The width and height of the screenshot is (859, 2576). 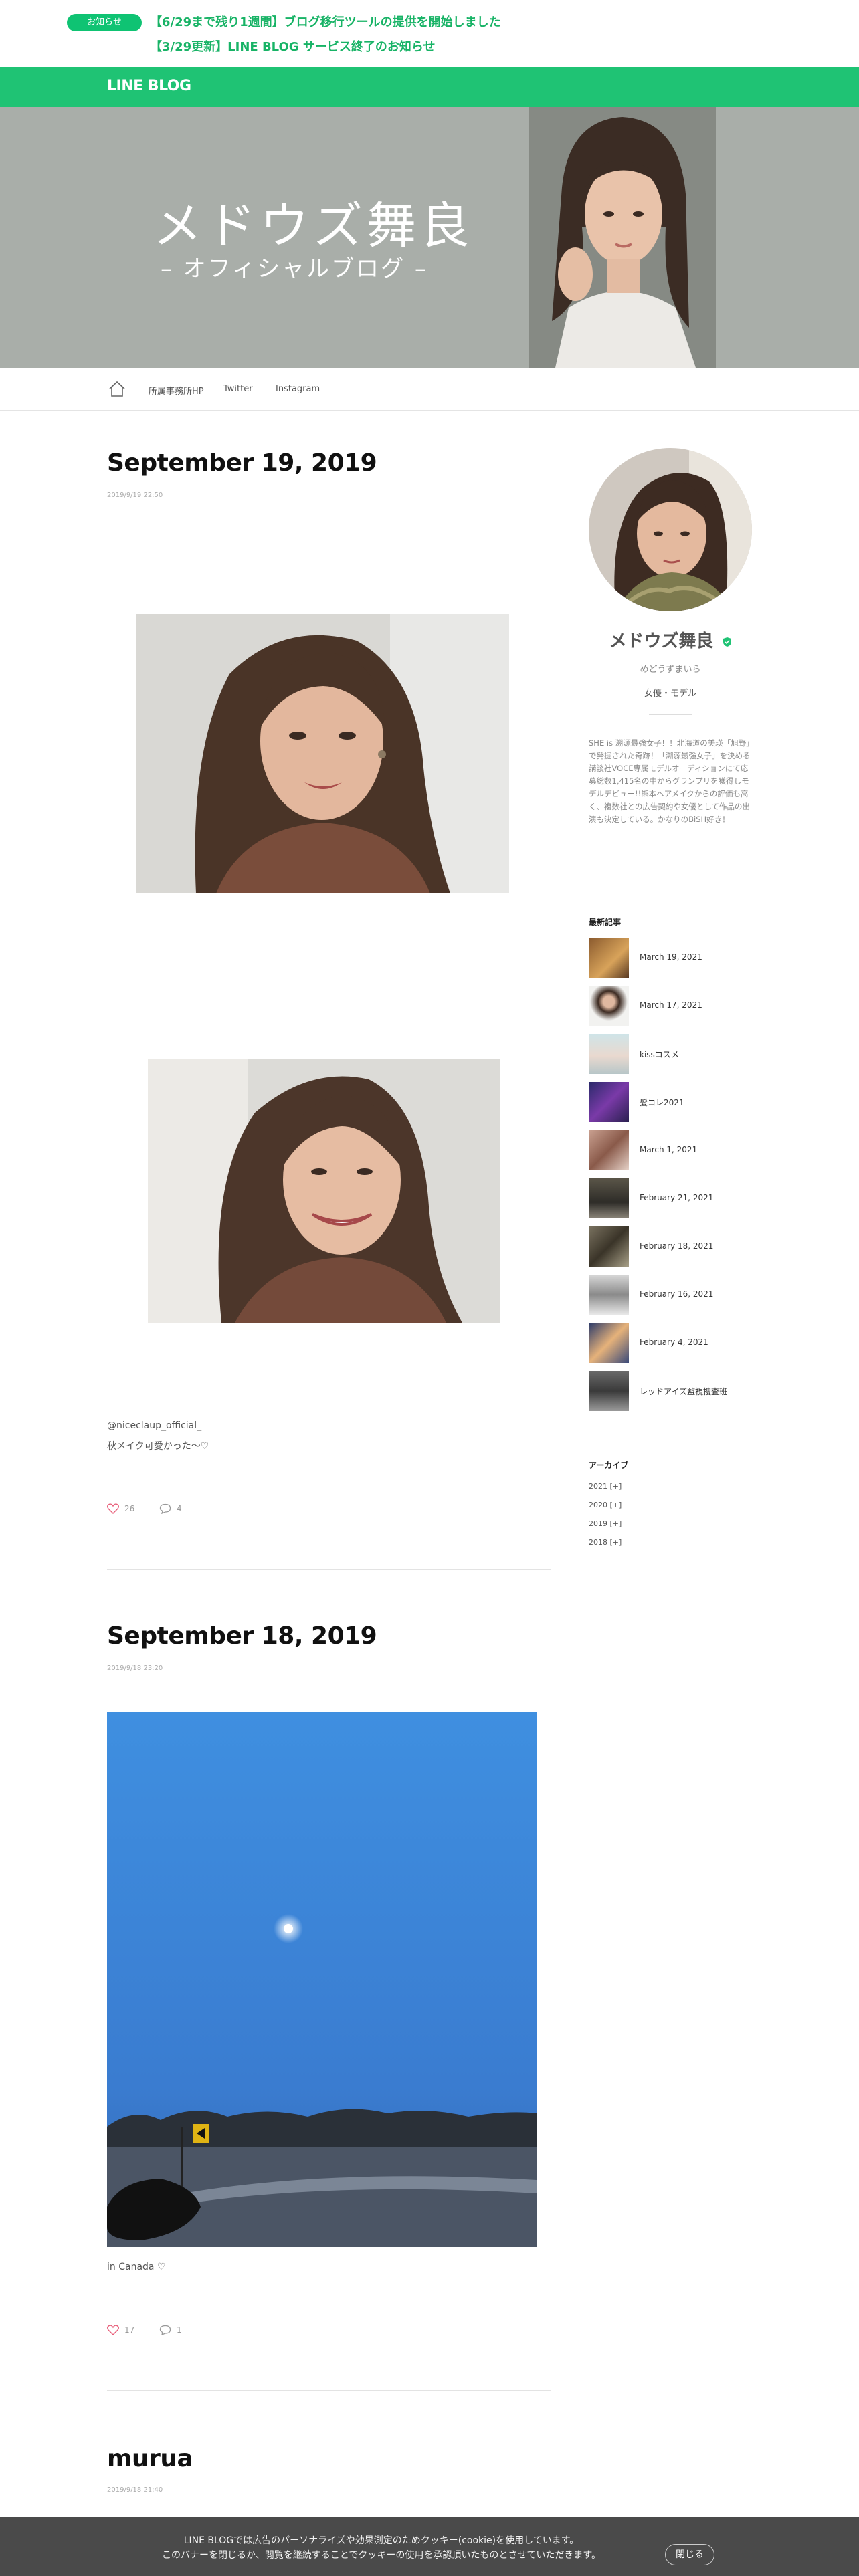 I want to click on recent-post-title: March 19, 2021, so click(x=671, y=957).